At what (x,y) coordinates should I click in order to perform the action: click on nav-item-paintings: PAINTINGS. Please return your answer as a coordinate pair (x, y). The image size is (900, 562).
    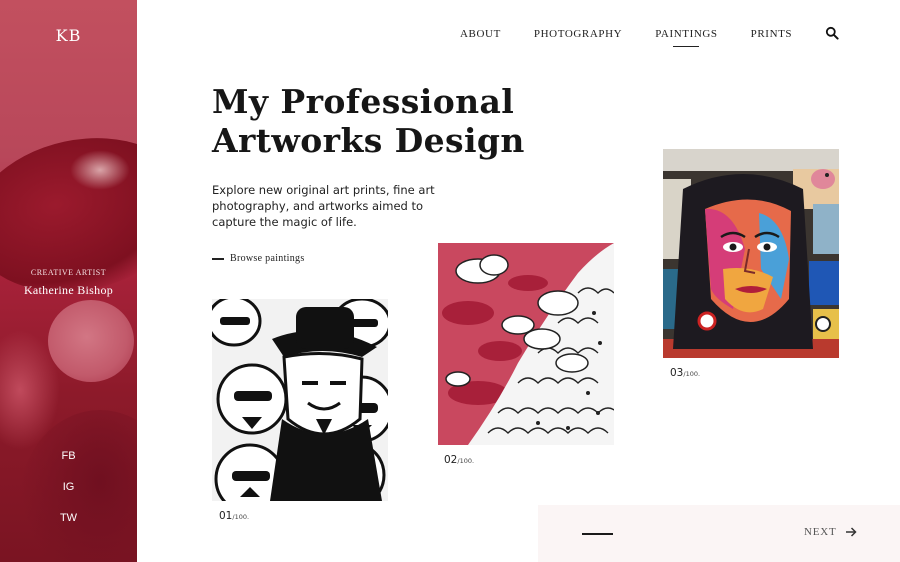
    Looking at the image, I should click on (686, 37).